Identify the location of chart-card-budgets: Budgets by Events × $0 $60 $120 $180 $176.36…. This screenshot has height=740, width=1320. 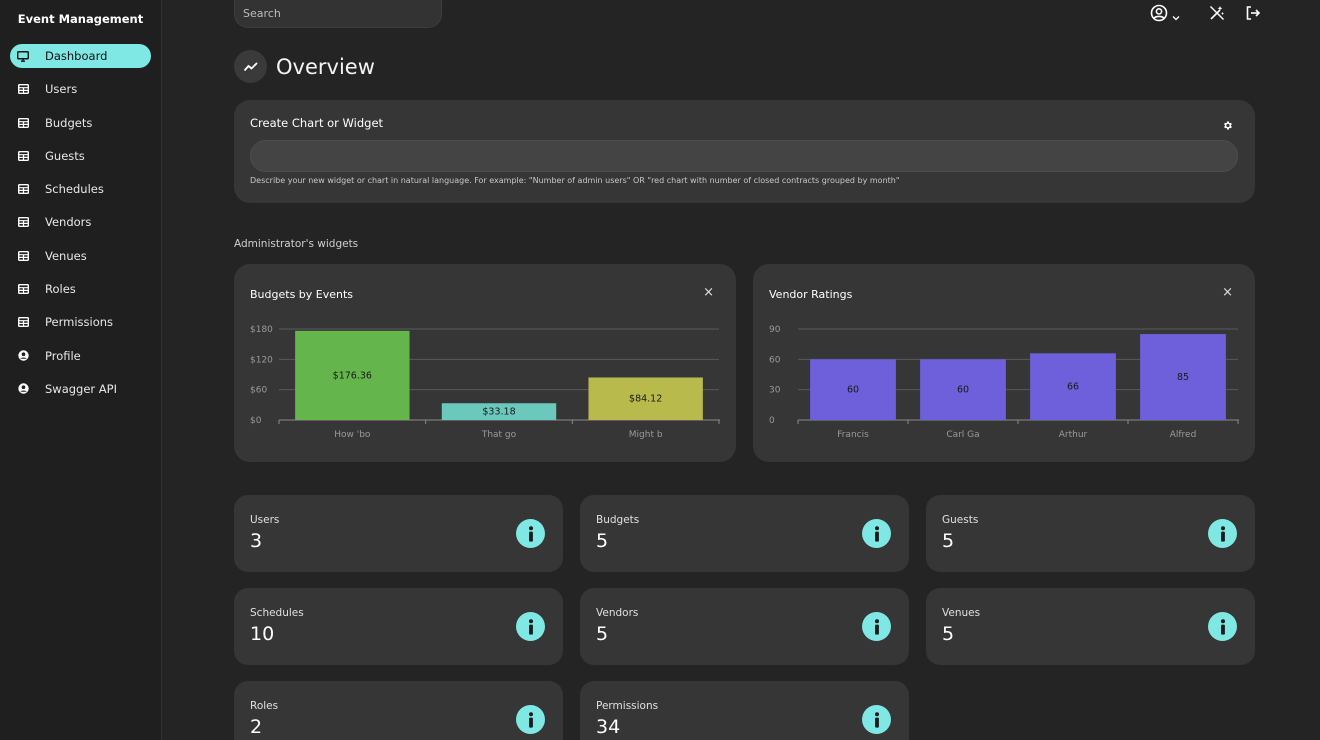
(485, 363).